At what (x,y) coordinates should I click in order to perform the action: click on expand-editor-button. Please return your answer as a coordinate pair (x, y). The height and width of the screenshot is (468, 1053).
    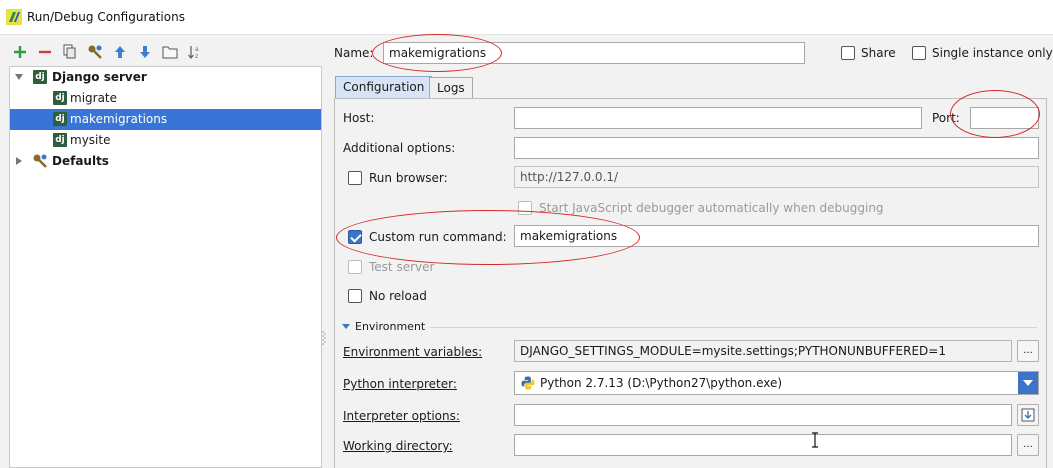
    Looking at the image, I should click on (1028, 415).